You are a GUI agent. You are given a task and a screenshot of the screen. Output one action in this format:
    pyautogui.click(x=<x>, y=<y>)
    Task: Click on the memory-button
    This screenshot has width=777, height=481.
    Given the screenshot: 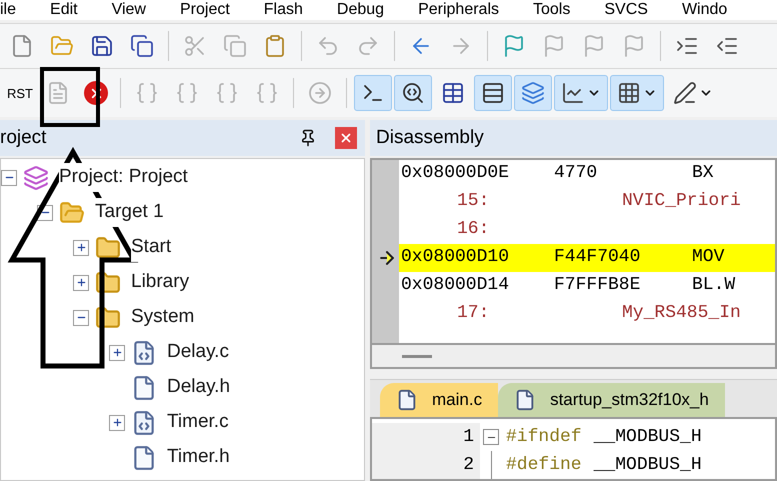 What is the action you would take?
    pyautogui.click(x=637, y=93)
    